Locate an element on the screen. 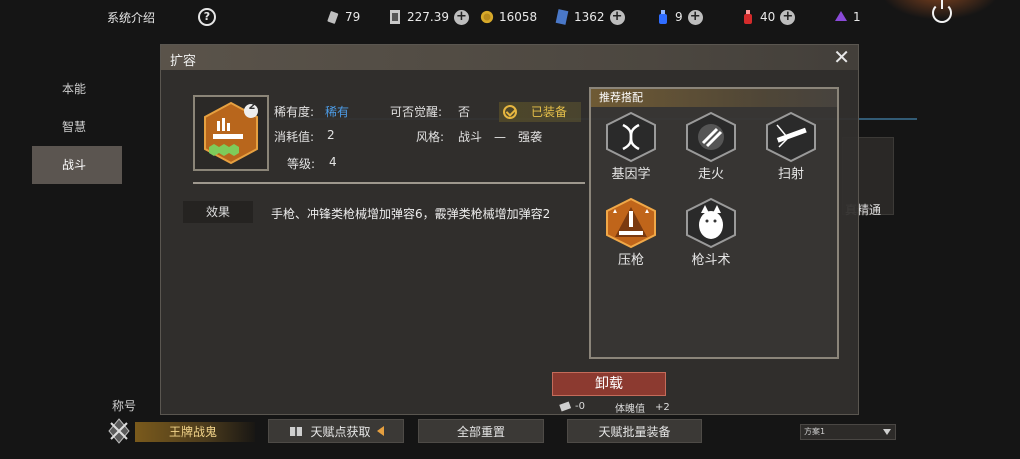  crossed-weapons-emblem-icon is located at coordinates (119, 431).